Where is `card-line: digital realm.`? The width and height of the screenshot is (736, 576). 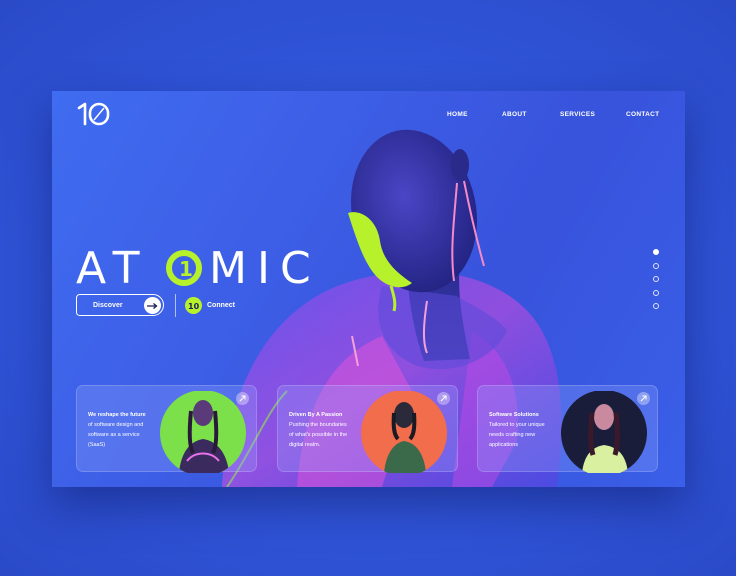
card-line: digital realm. is located at coordinates (305, 445).